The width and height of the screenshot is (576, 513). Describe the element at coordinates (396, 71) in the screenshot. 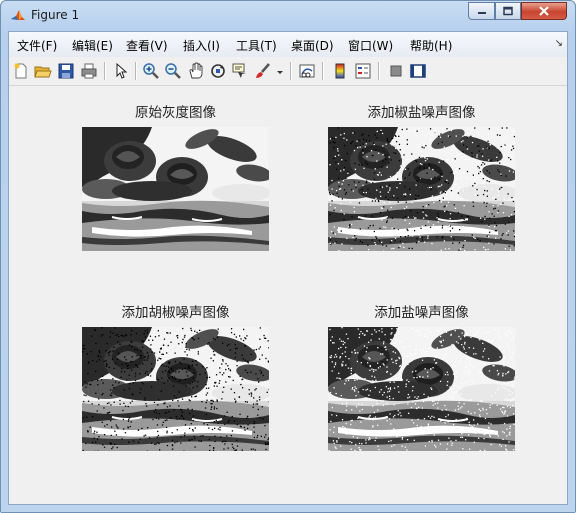

I see `hide-plot-tools-icon` at that location.